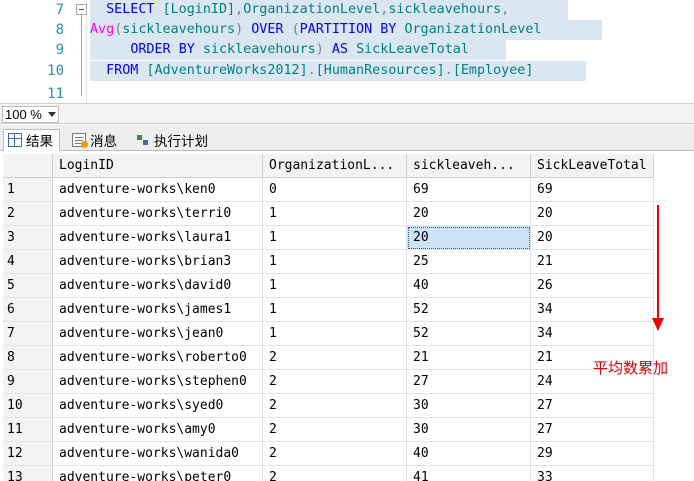  I want to click on row-number: 9, so click(28, 382).